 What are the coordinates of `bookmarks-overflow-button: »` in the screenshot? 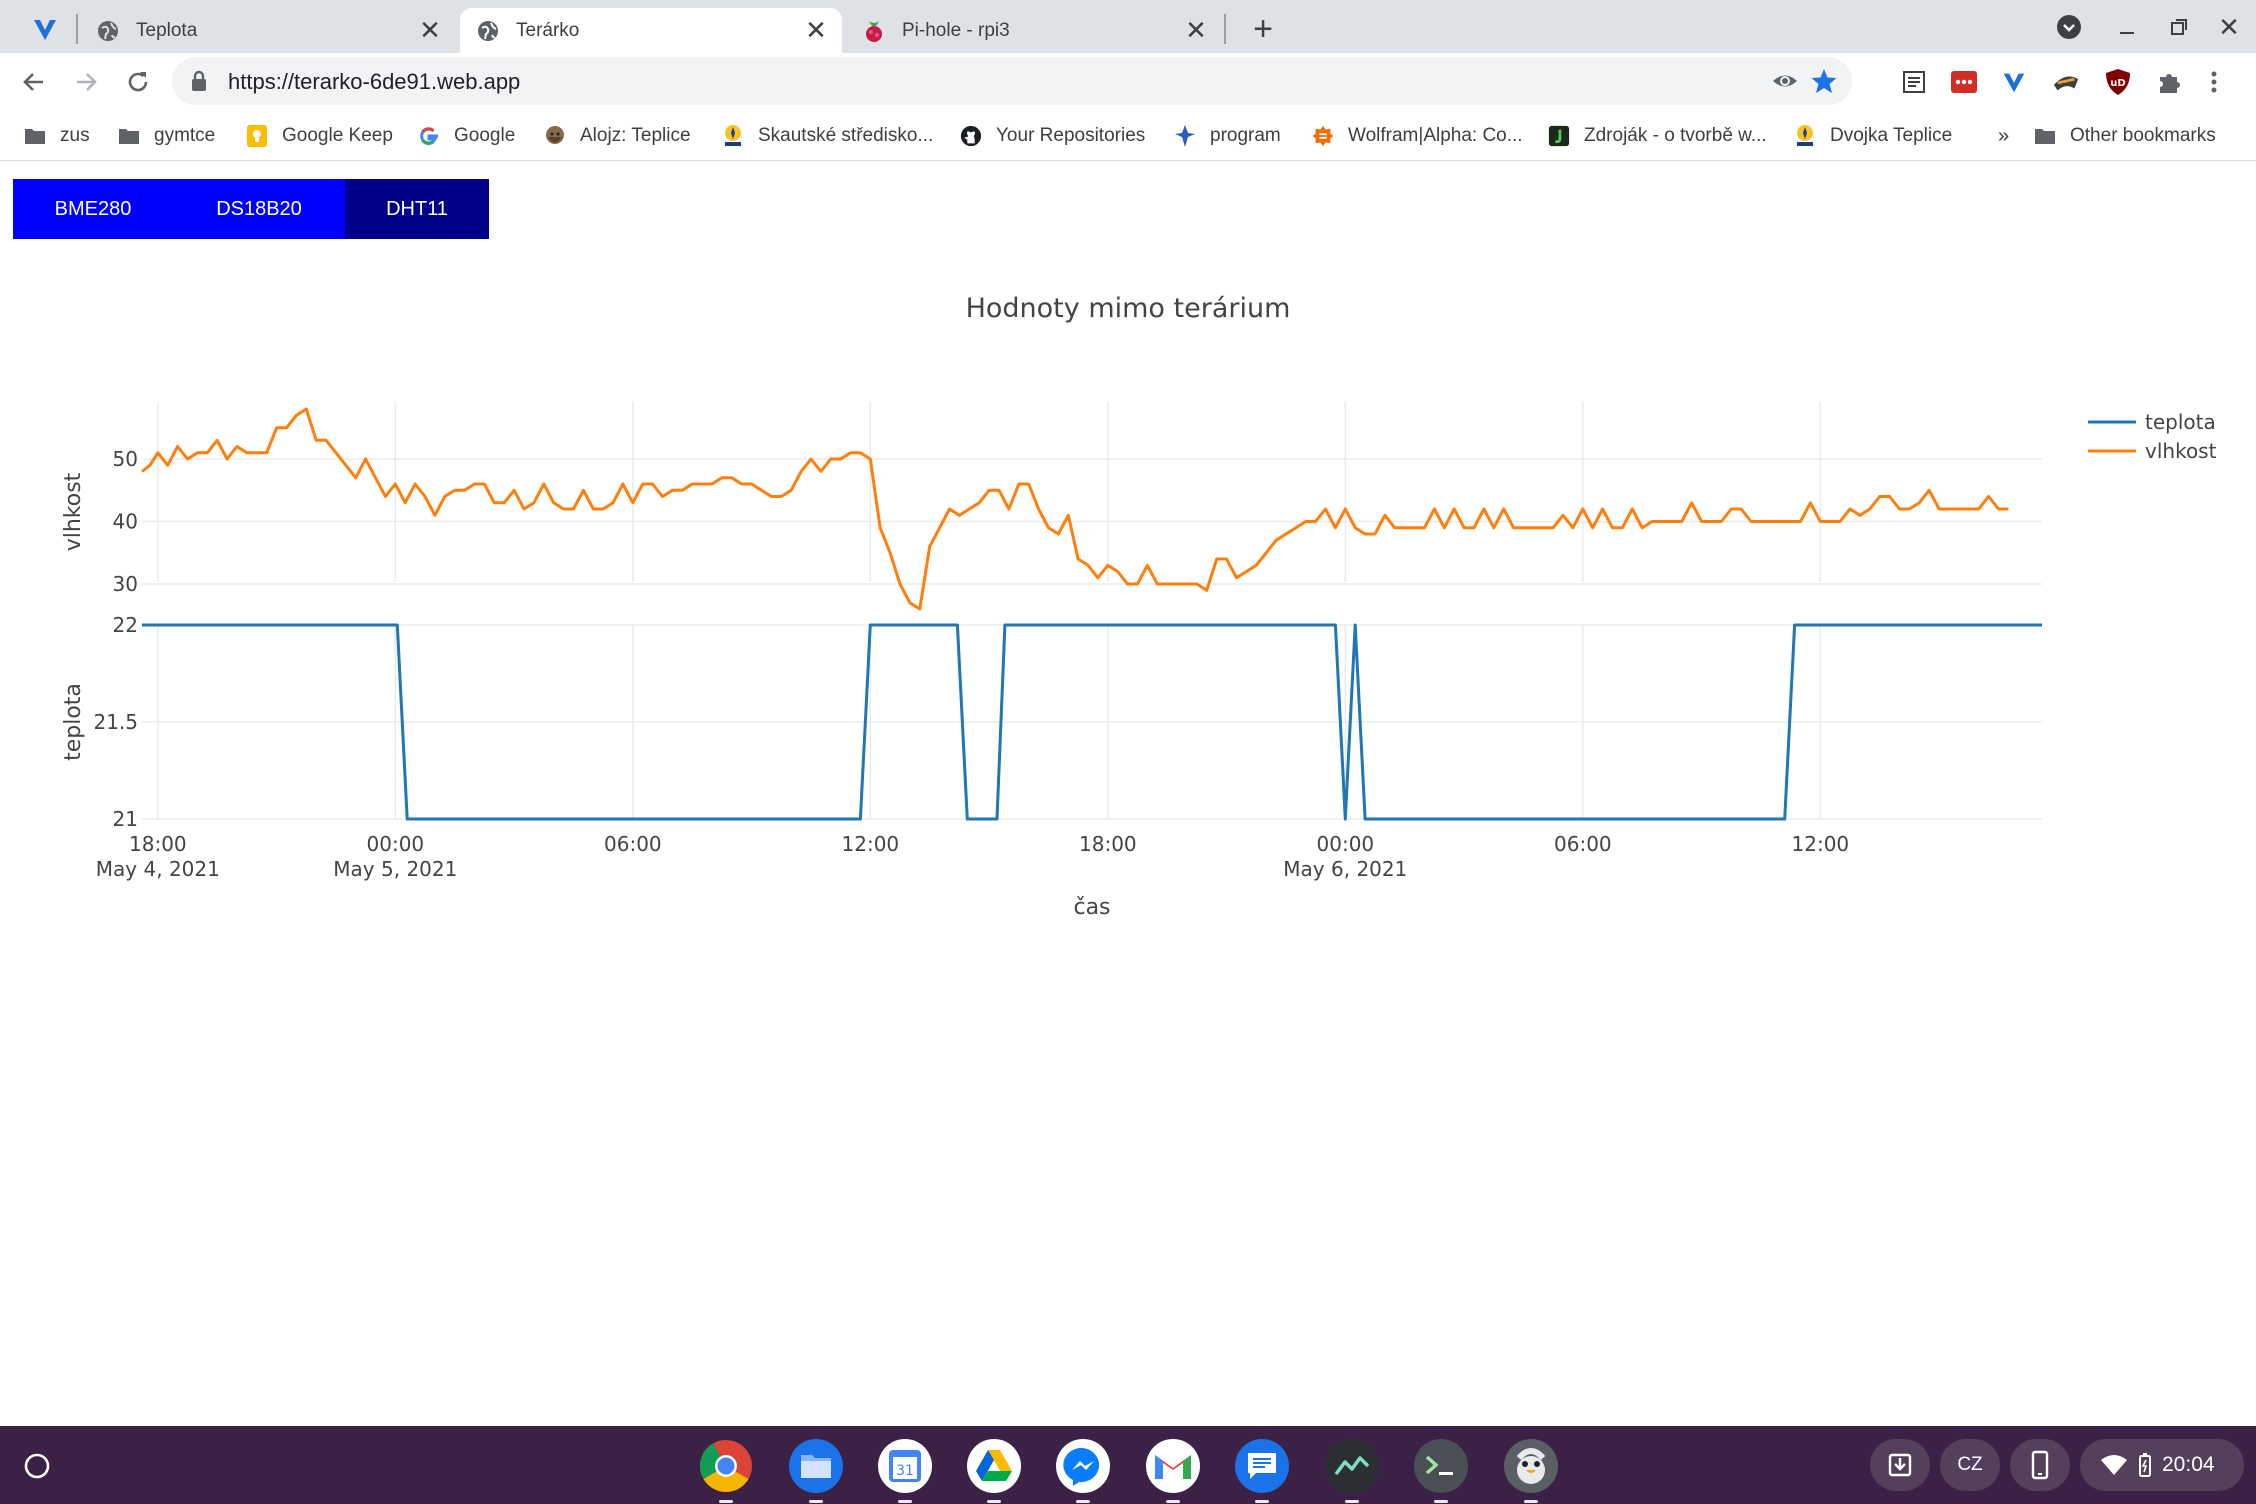 It's located at (2003, 136).